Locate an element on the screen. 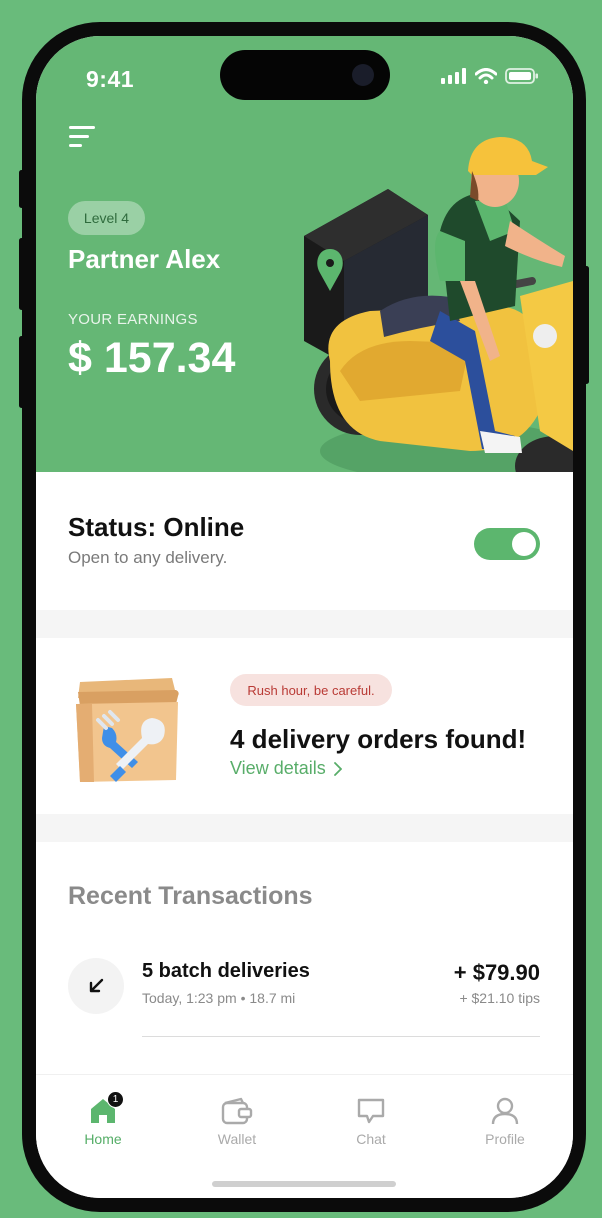  food-bag-icon is located at coordinates (127, 730).